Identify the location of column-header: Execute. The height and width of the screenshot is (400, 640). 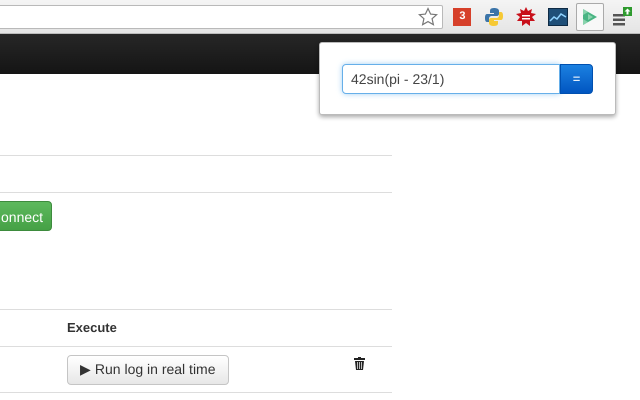
(92, 328).